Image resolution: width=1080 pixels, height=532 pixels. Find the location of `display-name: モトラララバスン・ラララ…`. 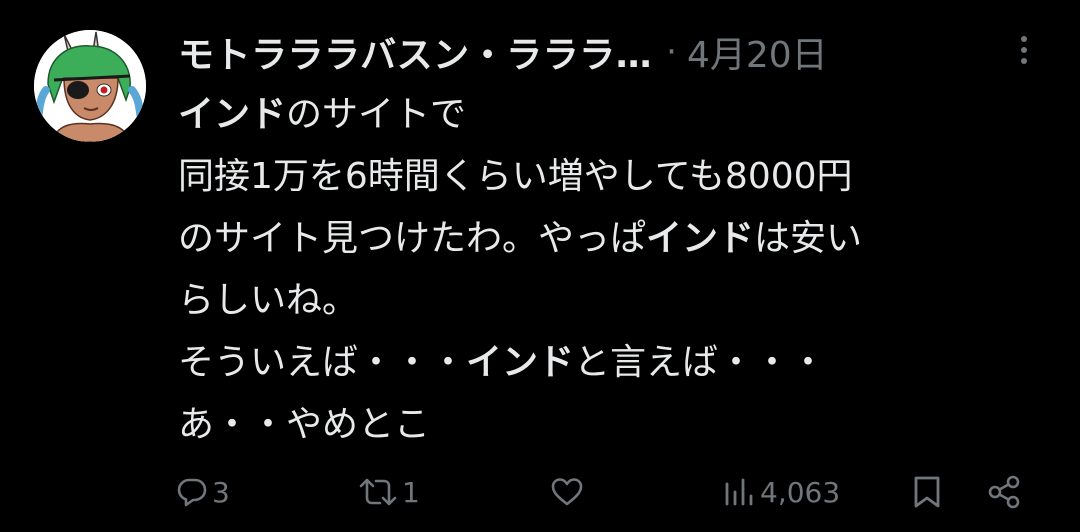

display-name: モトラララバスン・ラララ… is located at coordinates (415, 52).